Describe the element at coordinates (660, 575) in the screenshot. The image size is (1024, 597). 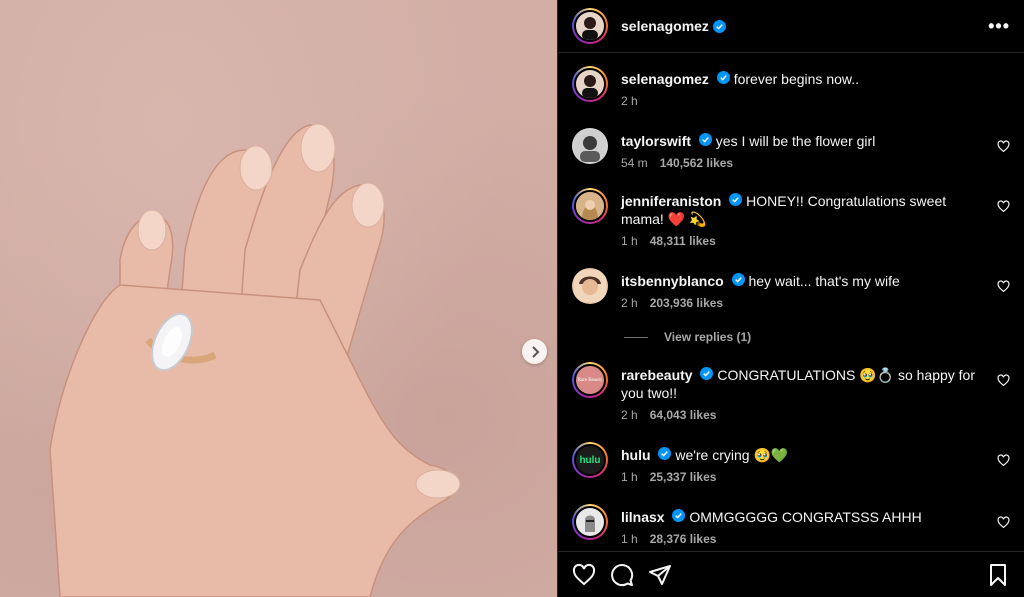
I see `share-icon` at that location.